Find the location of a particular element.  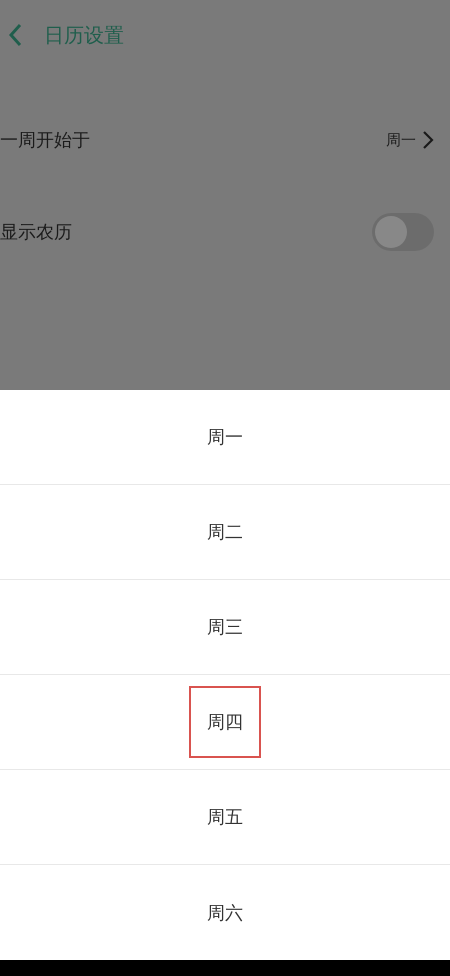

page-title: 日历设置 is located at coordinates (84, 35).